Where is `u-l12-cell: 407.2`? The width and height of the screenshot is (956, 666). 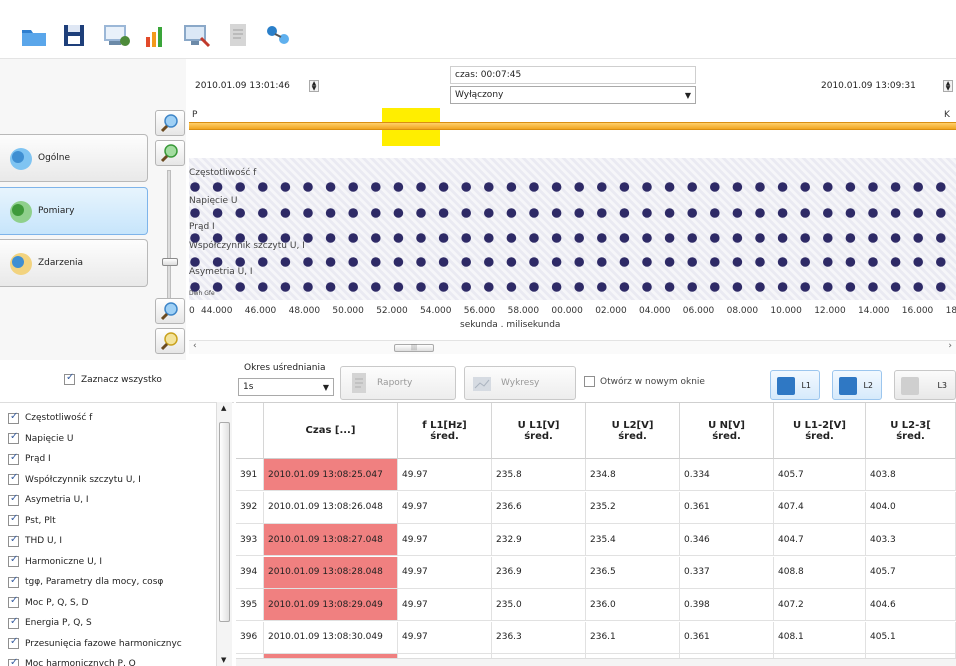
u-l12-cell: 407.2 is located at coordinates (820, 605).